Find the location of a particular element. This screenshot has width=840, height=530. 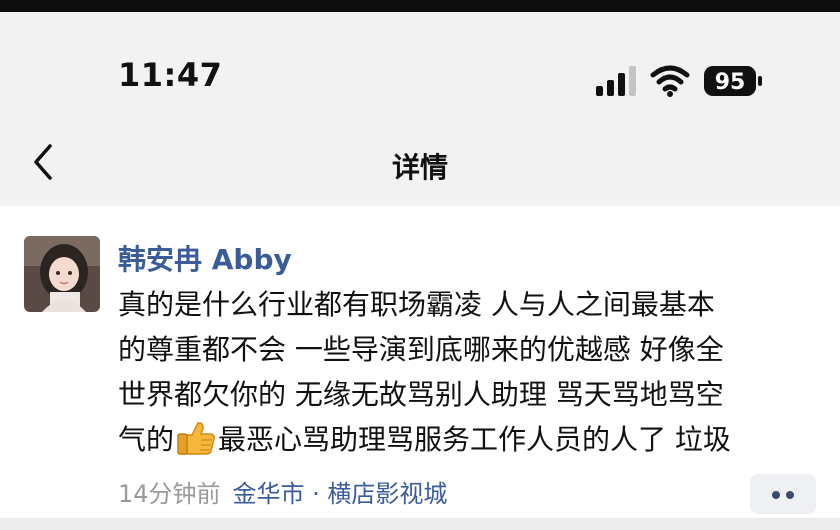

content-line: 的尊重都不会 一些导演到底哪来的优越感 好像全 is located at coordinates (421, 349).